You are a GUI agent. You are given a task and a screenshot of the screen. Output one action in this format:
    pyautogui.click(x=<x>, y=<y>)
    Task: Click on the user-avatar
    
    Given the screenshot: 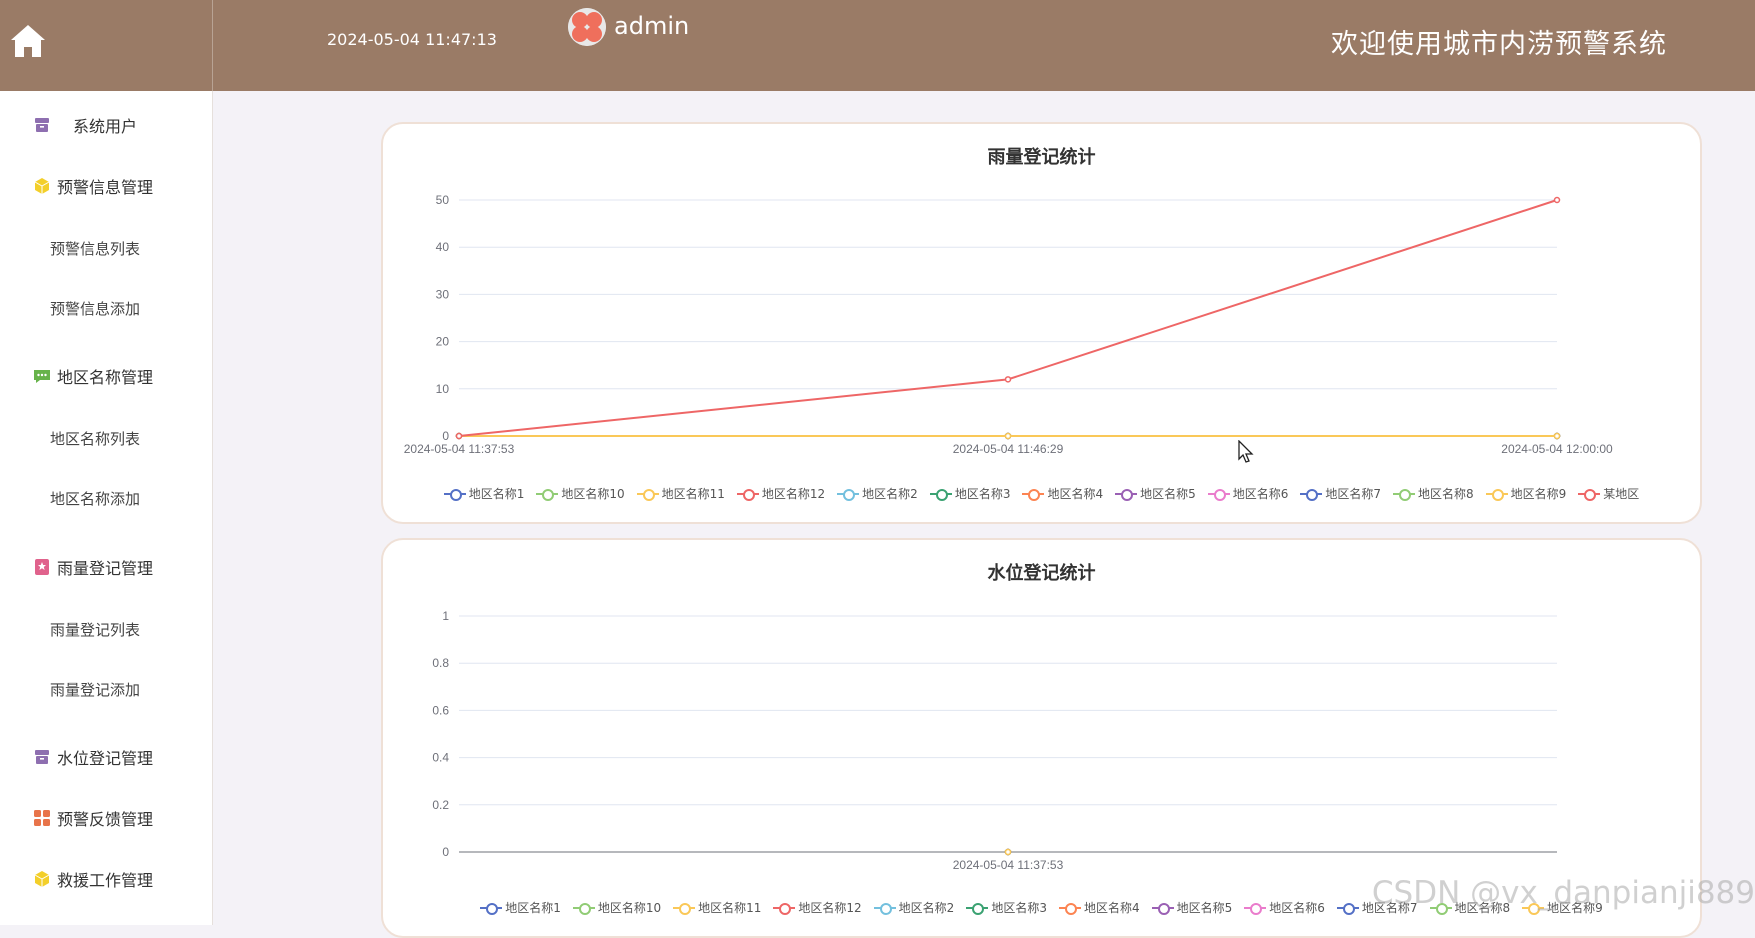 What is the action you would take?
    pyautogui.click(x=587, y=27)
    